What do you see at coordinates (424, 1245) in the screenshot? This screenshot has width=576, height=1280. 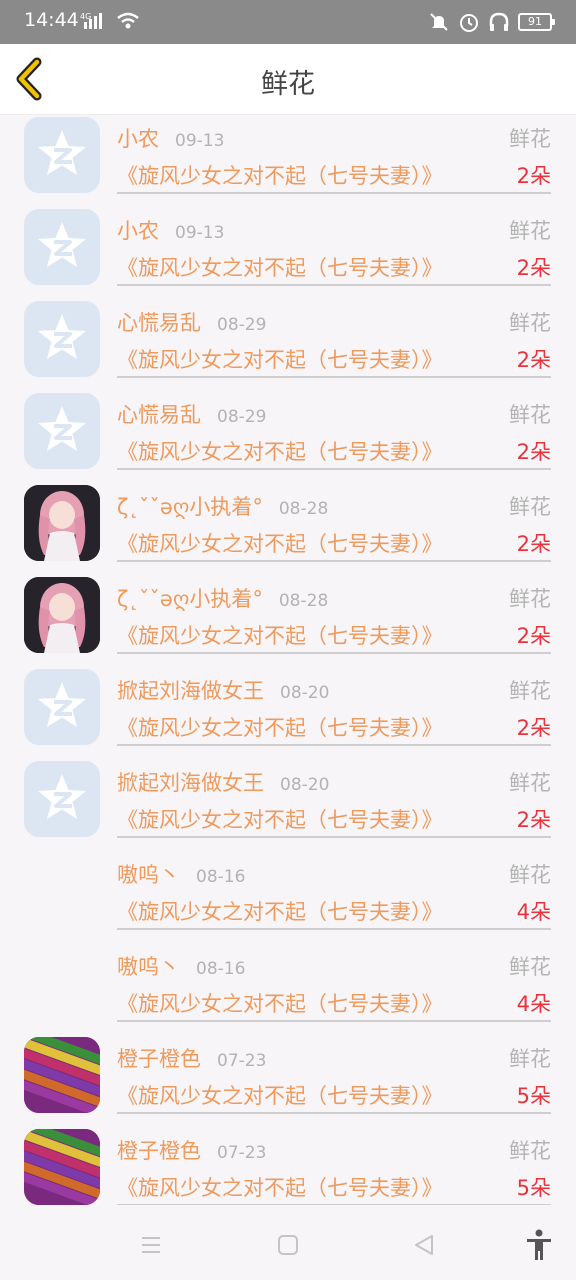 I see `nav-back-button` at bounding box center [424, 1245].